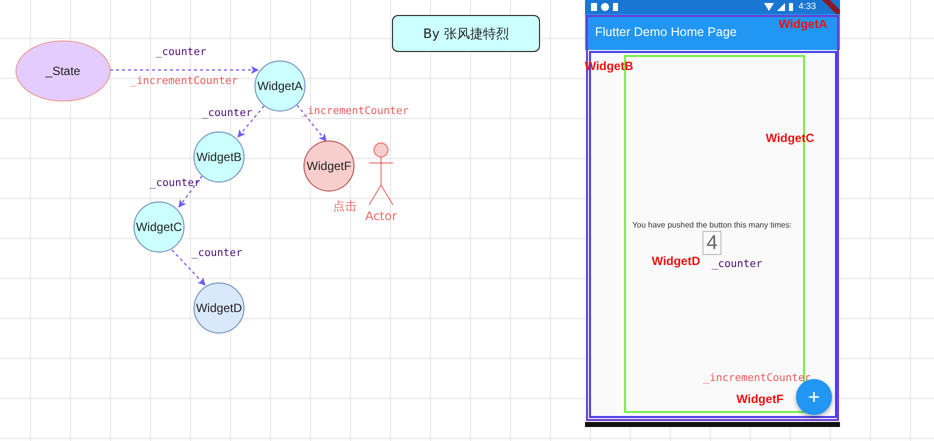  What do you see at coordinates (329, 166) in the screenshot?
I see `diagram-node: WidgetF` at bounding box center [329, 166].